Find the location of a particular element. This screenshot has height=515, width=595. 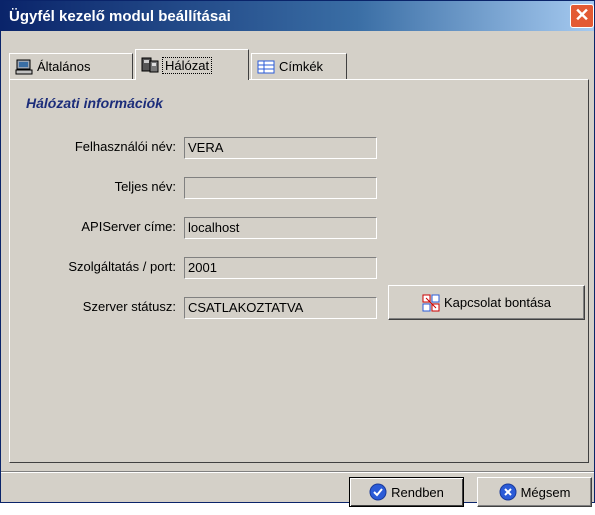

ok-button-label: Rendben is located at coordinates (417, 492).